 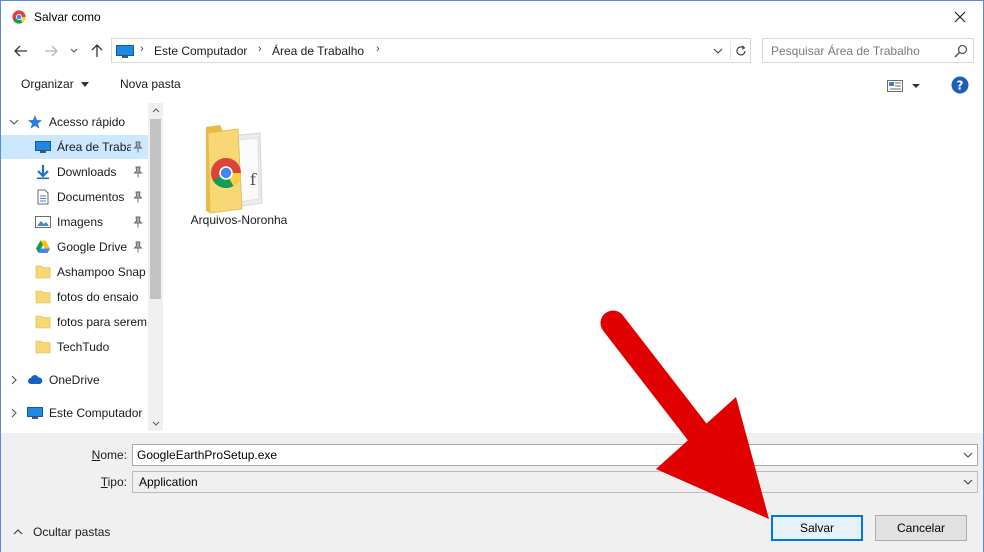 What do you see at coordinates (35, 413) in the screenshot?
I see `computer-icon` at bounding box center [35, 413].